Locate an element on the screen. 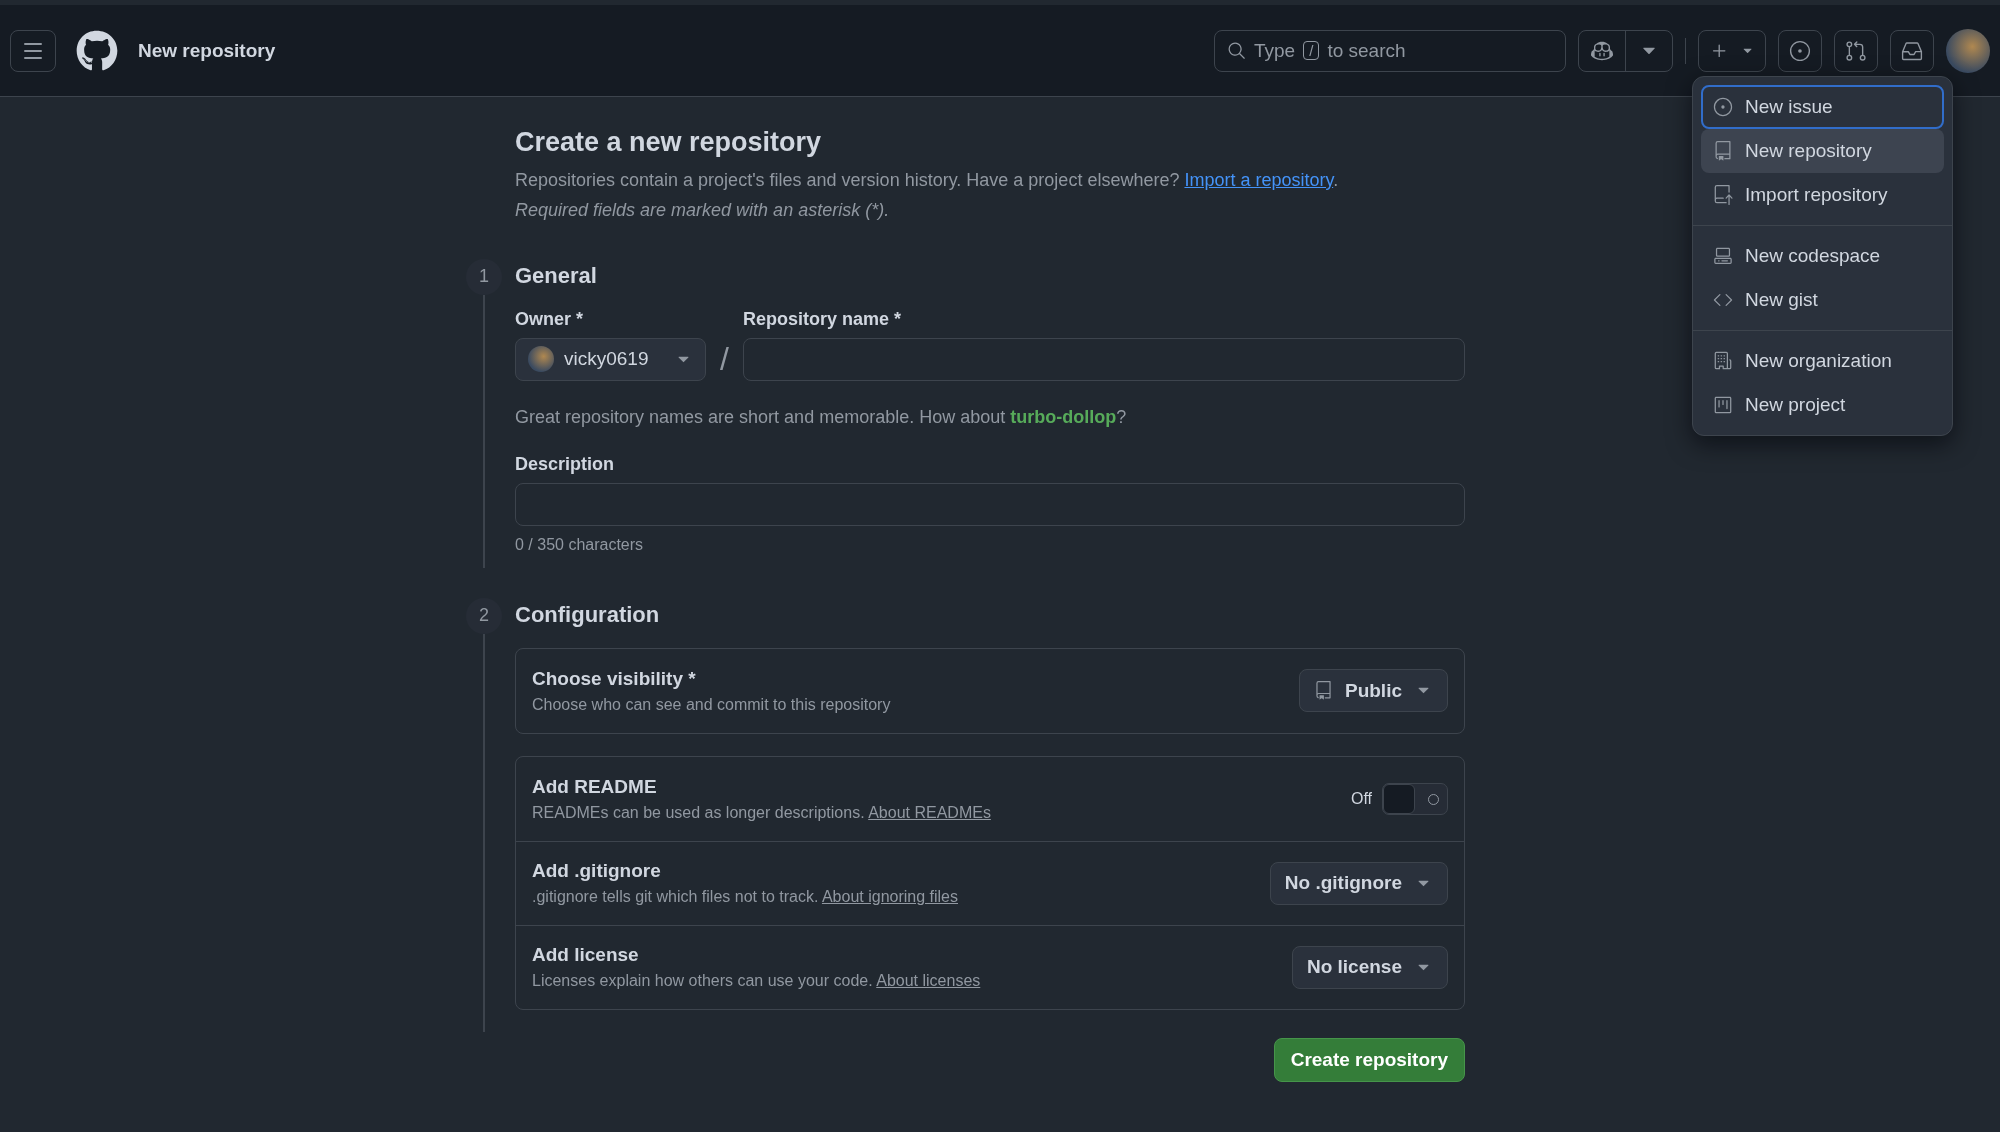 Image resolution: width=2000 pixels, height=1132 pixels. step-number: 2 is located at coordinates (484, 615).